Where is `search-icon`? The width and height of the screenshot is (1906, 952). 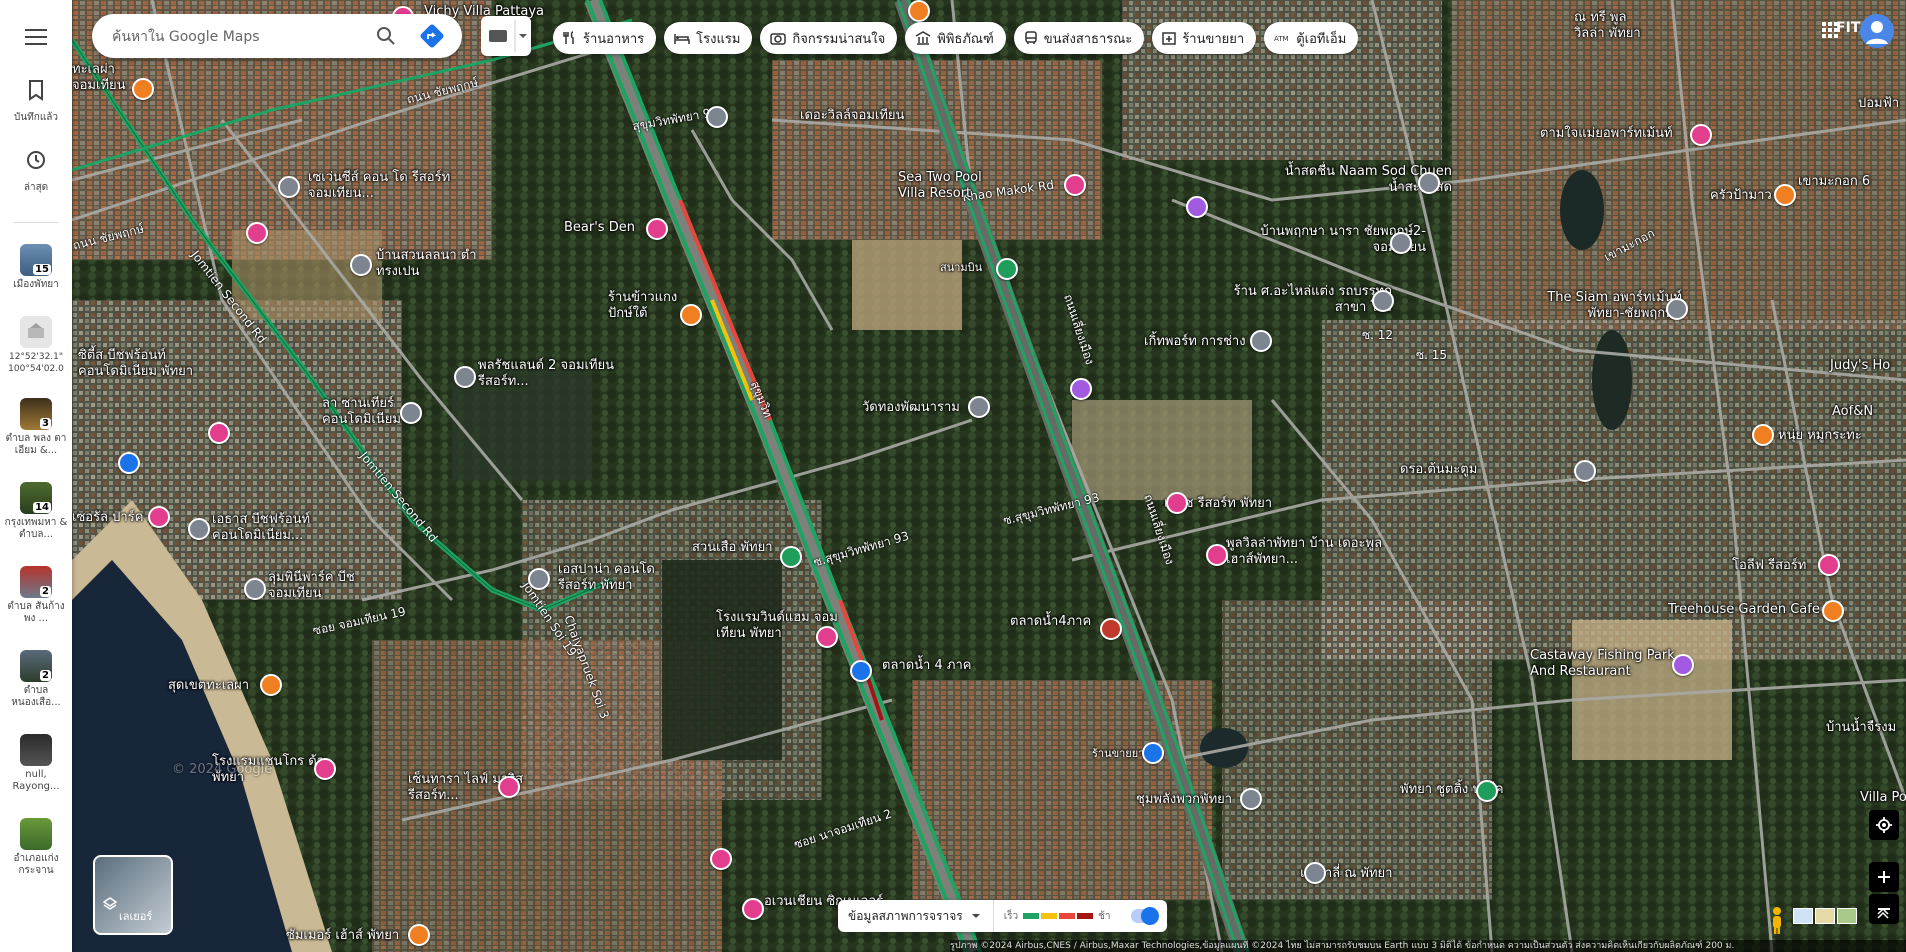 search-icon is located at coordinates (386, 36).